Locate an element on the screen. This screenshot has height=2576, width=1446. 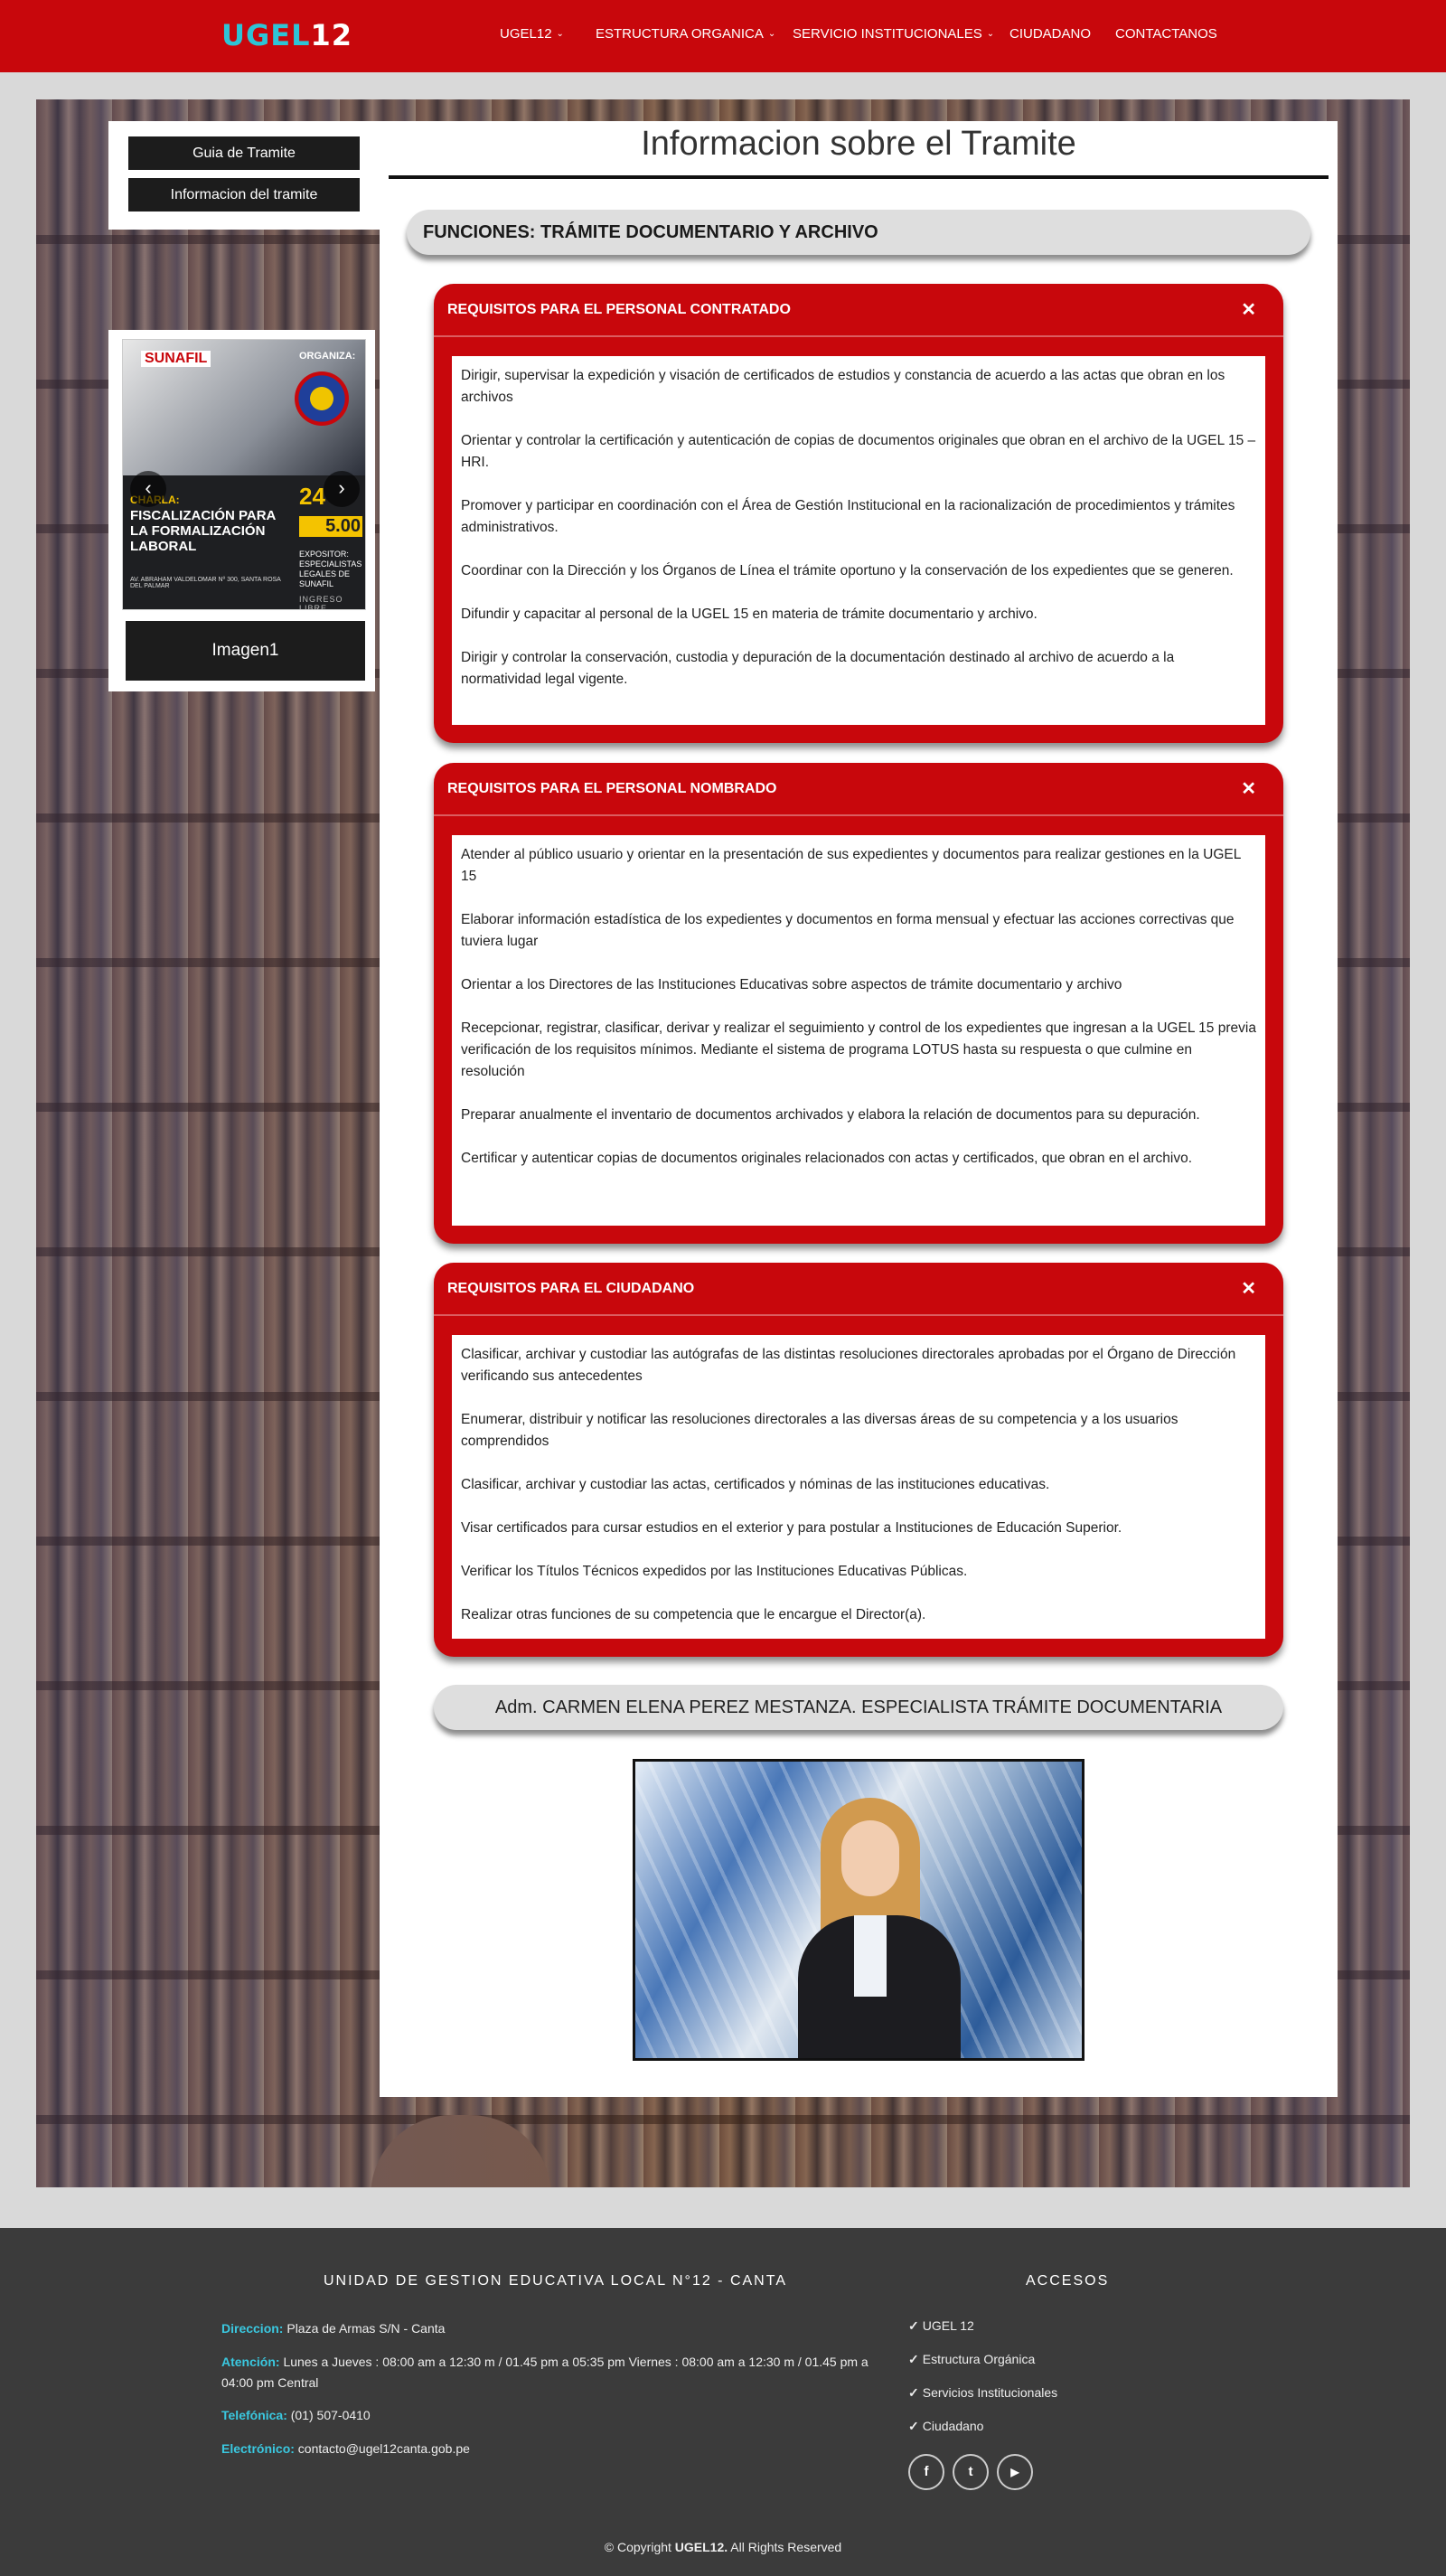
background-person is located at coordinates (461, 2151).